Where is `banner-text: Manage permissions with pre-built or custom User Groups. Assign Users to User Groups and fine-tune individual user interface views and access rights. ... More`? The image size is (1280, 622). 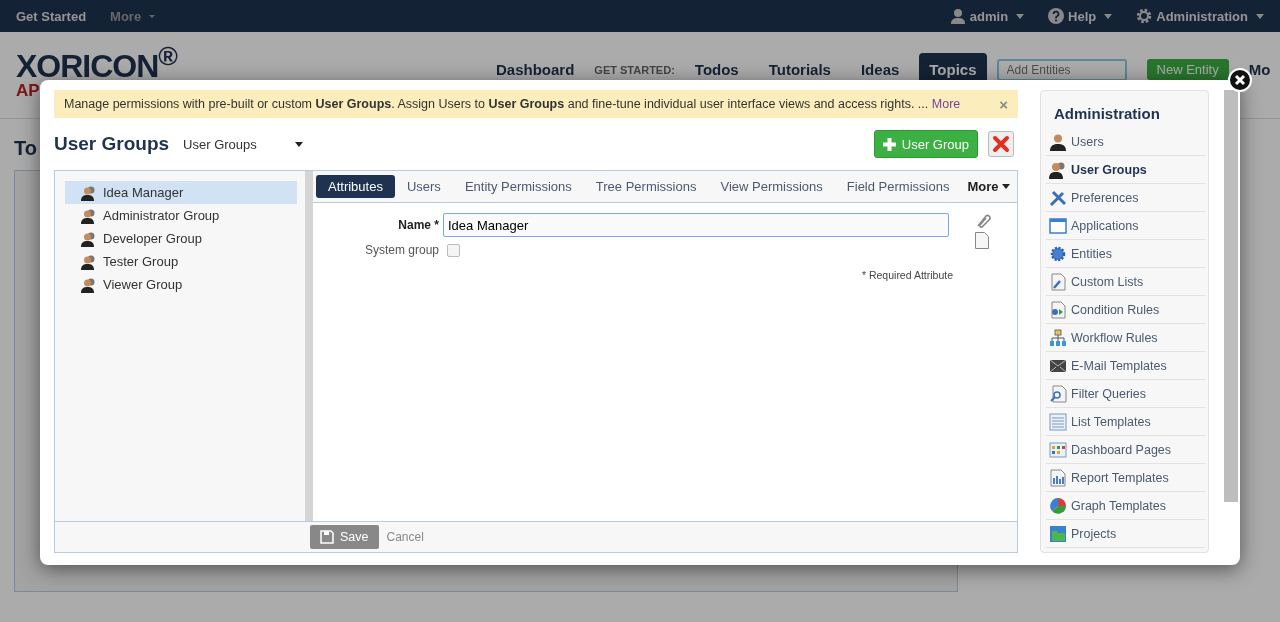 banner-text: Manage permissions with pre-built or custom User Groups. Assign Users to User Groups and fine-tune individual user interface views and access rights. ... More is located at coordinates (512, 104).